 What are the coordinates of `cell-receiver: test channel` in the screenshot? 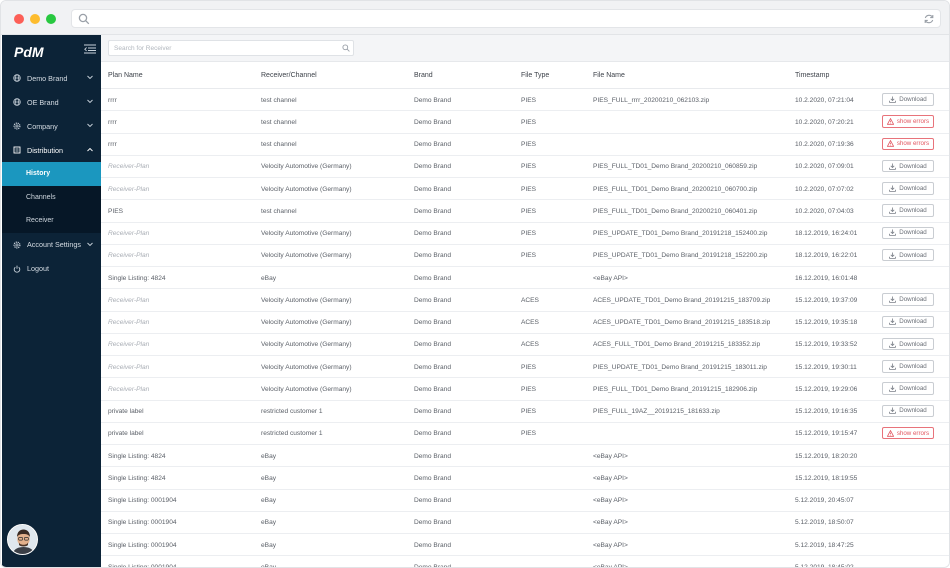 It's located at (279, 144).